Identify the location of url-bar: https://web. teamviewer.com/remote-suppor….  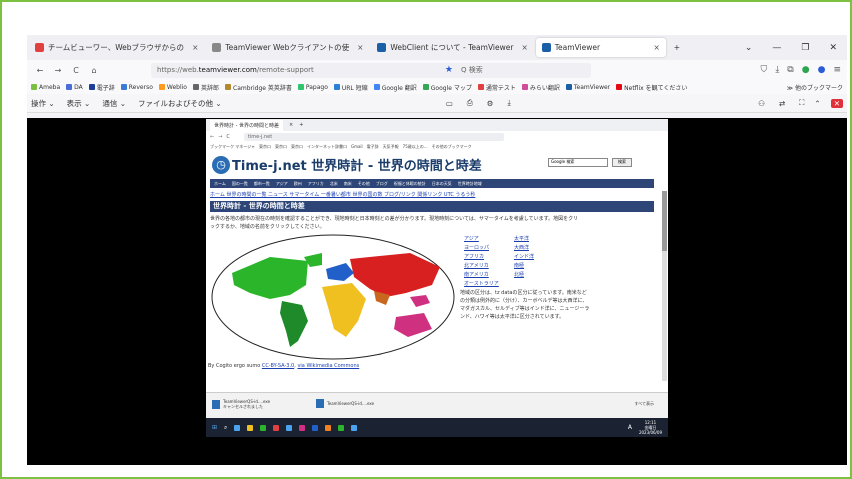
(371, 70).